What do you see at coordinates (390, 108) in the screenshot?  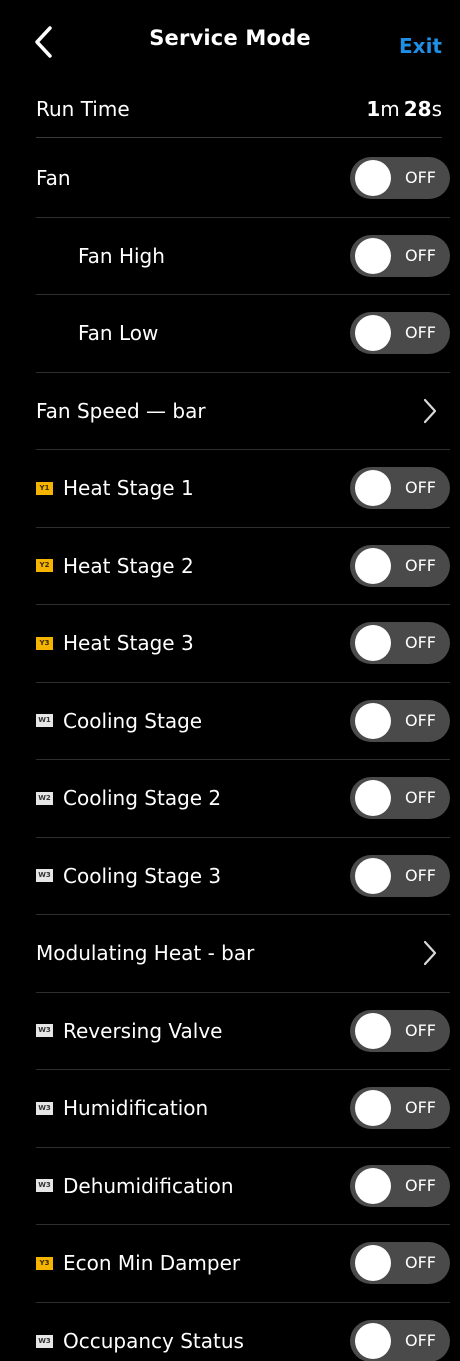 I see `run-time-minutes-unit: m` at bounding box center [390, 108].